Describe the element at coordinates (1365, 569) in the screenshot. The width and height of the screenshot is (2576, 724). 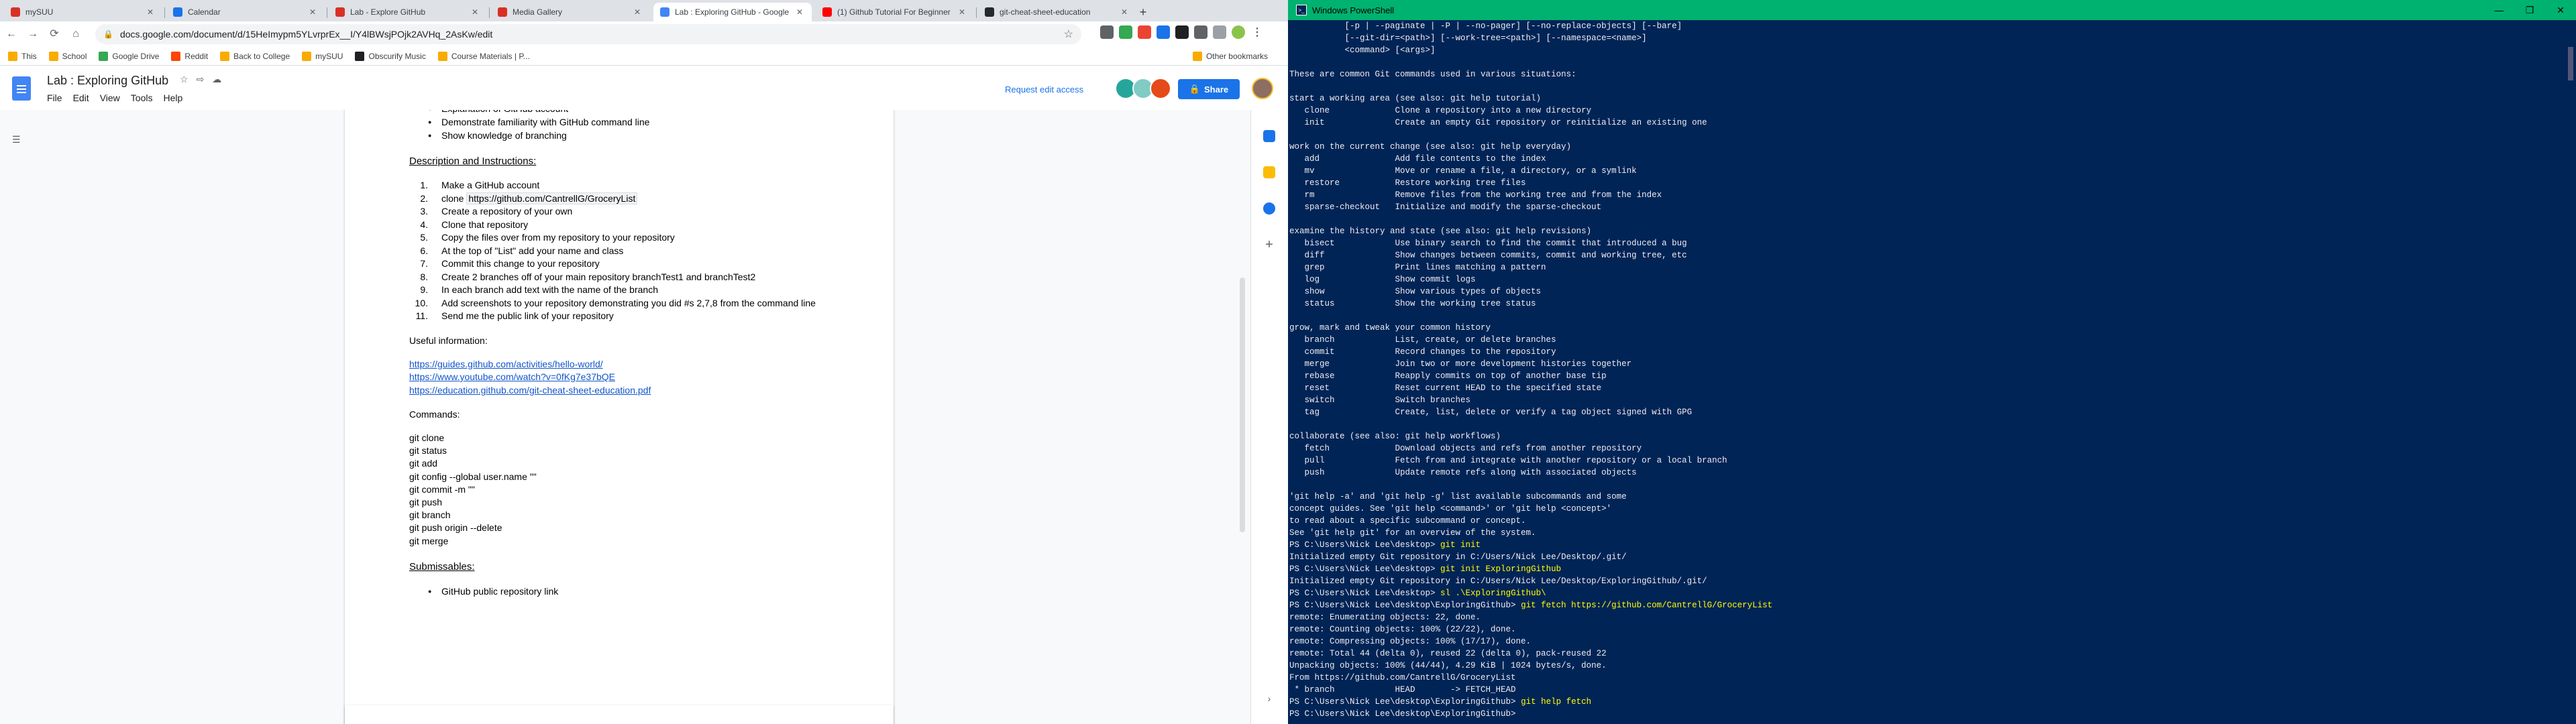
I see `prompt-text: PS C:\Users\Nick Lee\desktop>` at that location.